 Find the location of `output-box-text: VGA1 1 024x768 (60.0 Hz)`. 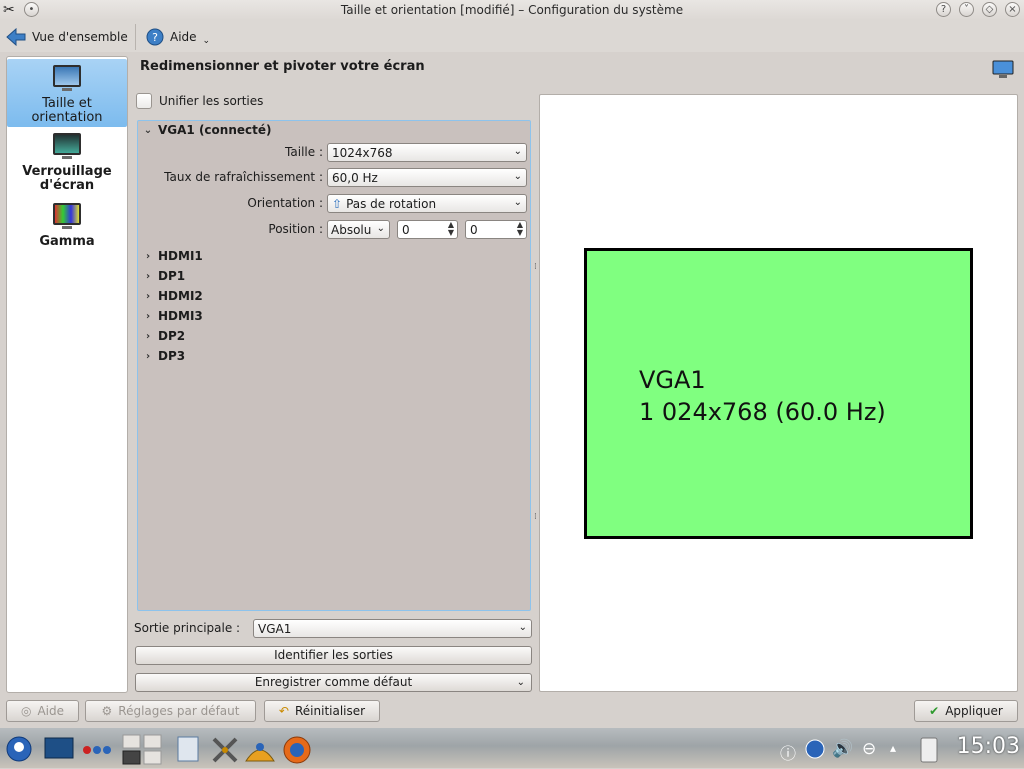

output-box-text: VGA1 1 024x768 (60.0 Hz) is located at coordinates (762, 396).